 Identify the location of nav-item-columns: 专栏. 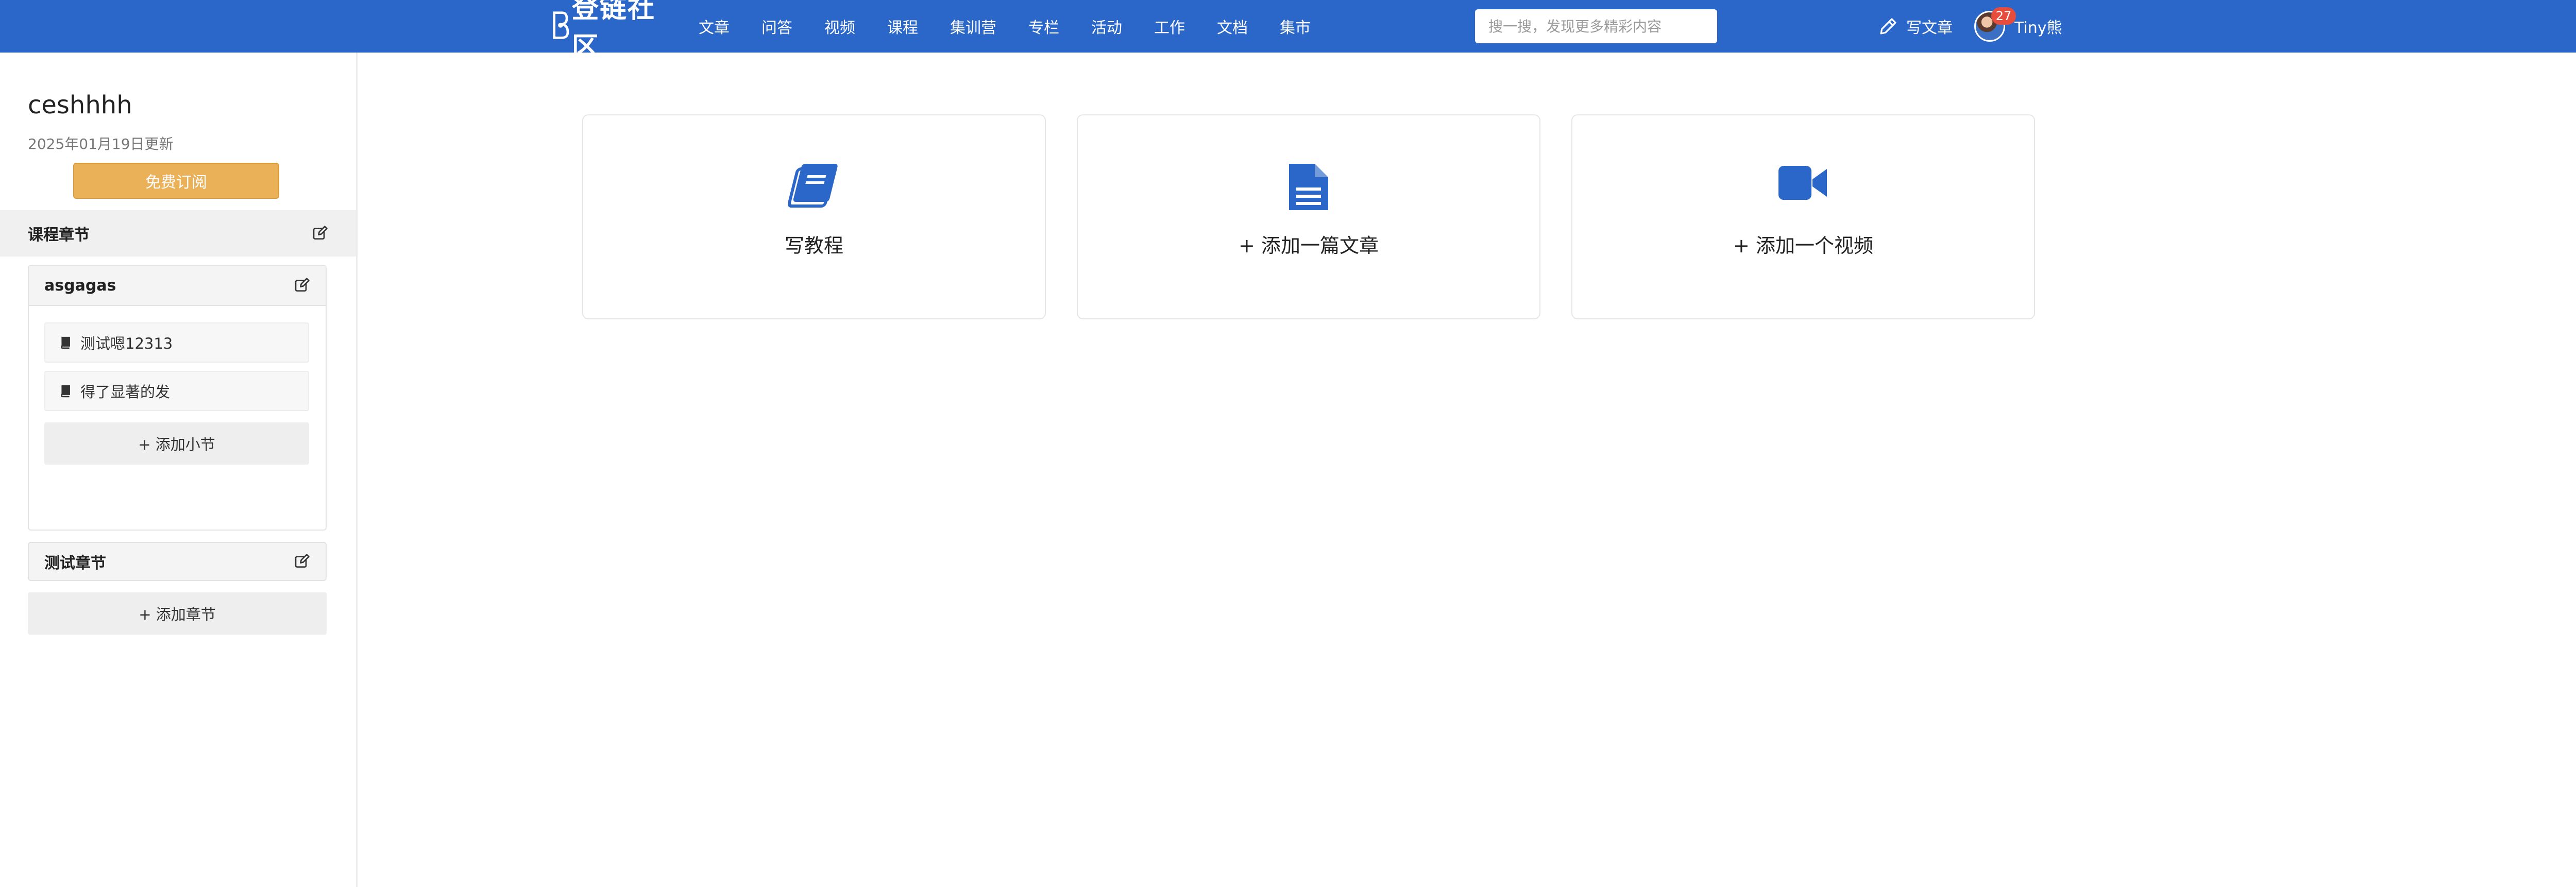
(1043, 26).